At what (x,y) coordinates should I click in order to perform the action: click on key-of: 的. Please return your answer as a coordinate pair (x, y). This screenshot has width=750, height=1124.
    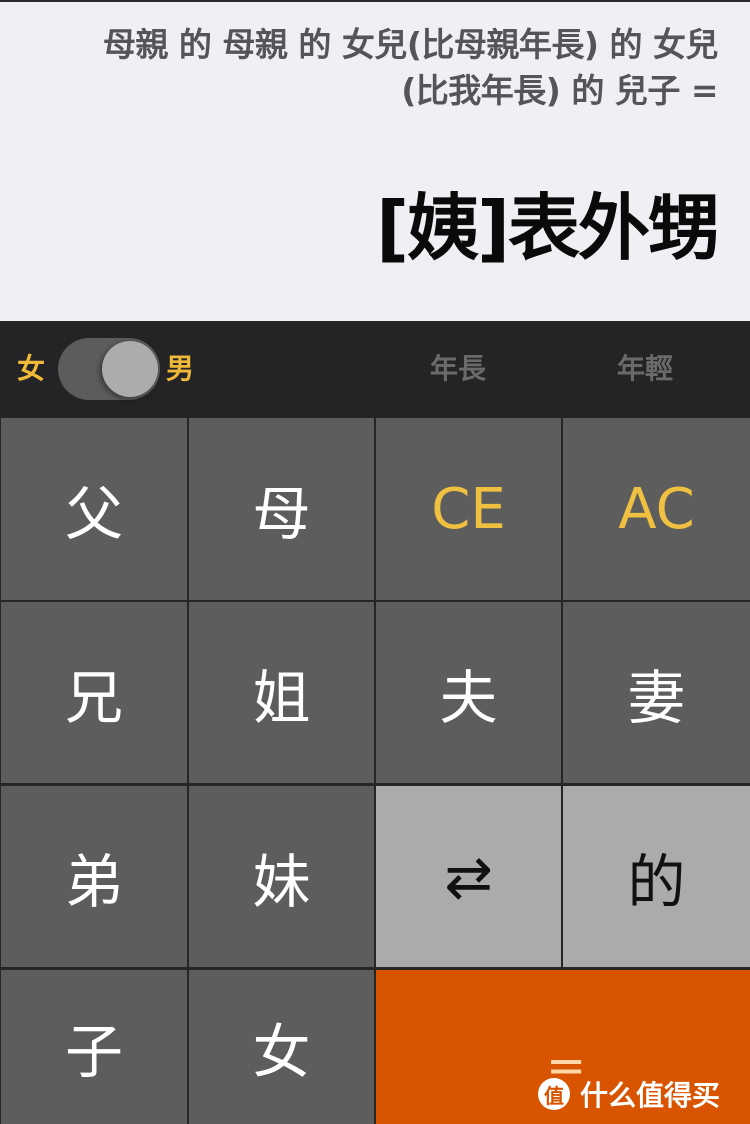
    Looking at the image, I should click on (656, 876).